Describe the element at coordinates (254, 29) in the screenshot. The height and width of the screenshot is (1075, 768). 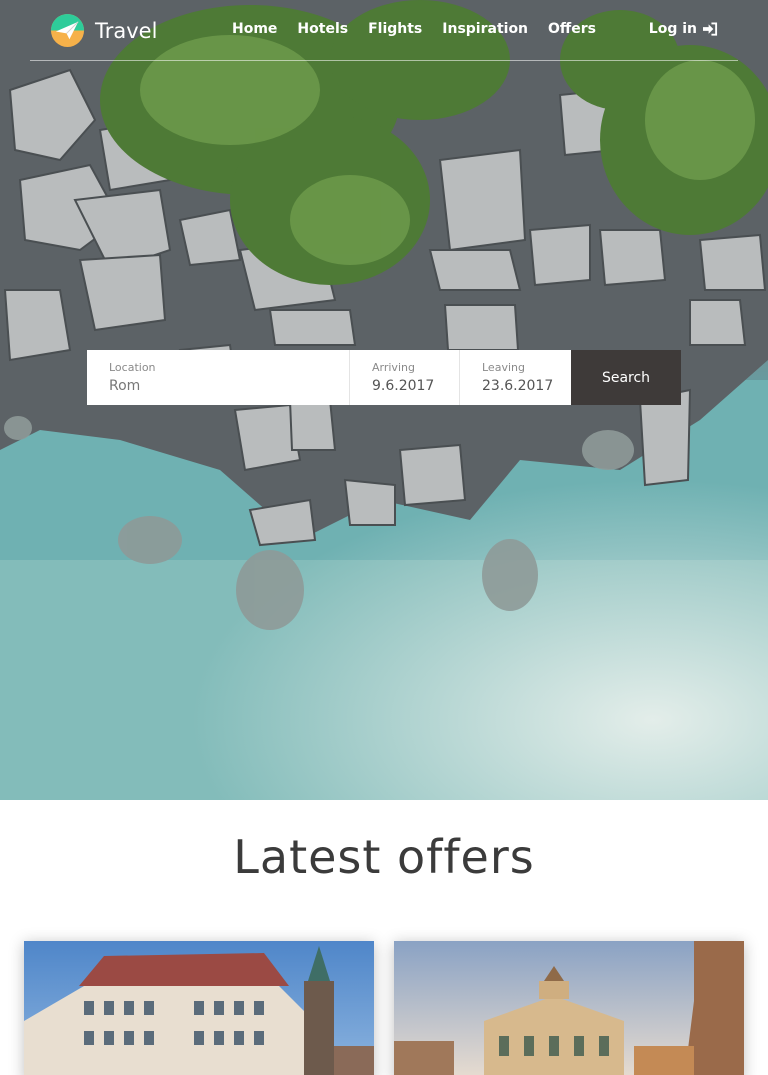
I see `nav-item-home: Home` at that location.